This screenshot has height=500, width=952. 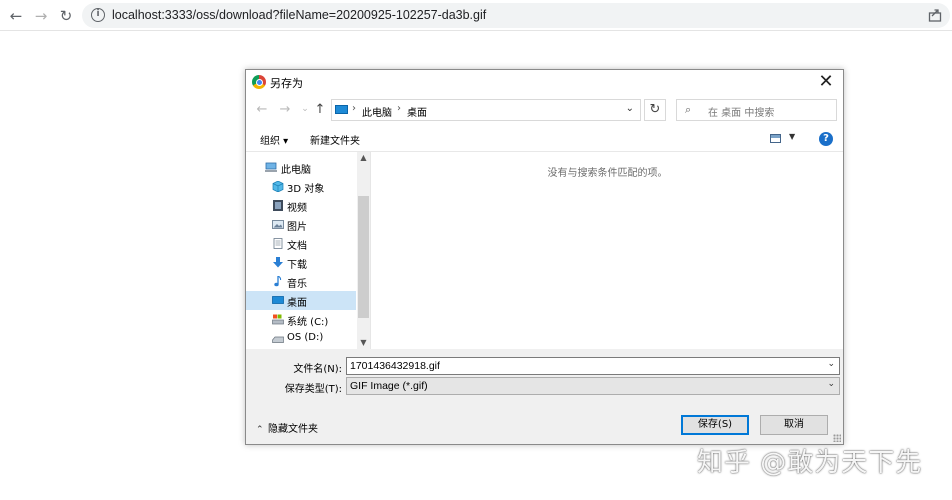 What do you see at coordinates (297, 208) in the screenshot?
I see `nav-item-label: 视频` at bounding box center [297, 208].